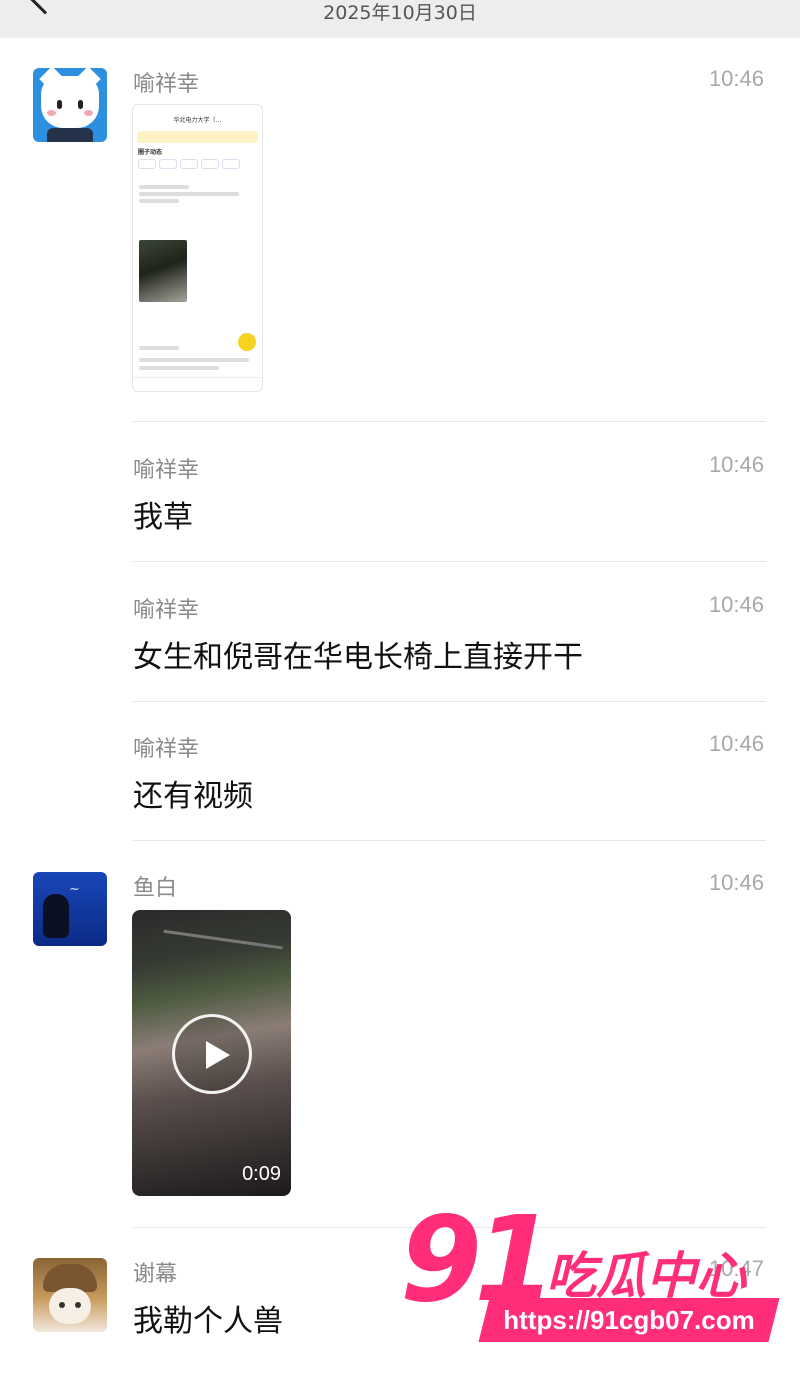 This screenshot has height=1381, width=800. I want to click on date-separator: 2025年10月30日, so click(400, 13).